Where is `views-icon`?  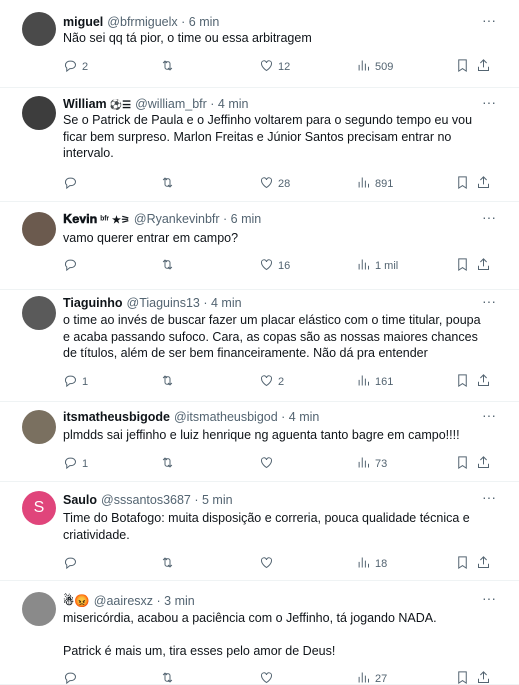
views-icon is located at coordinates (363, 184).